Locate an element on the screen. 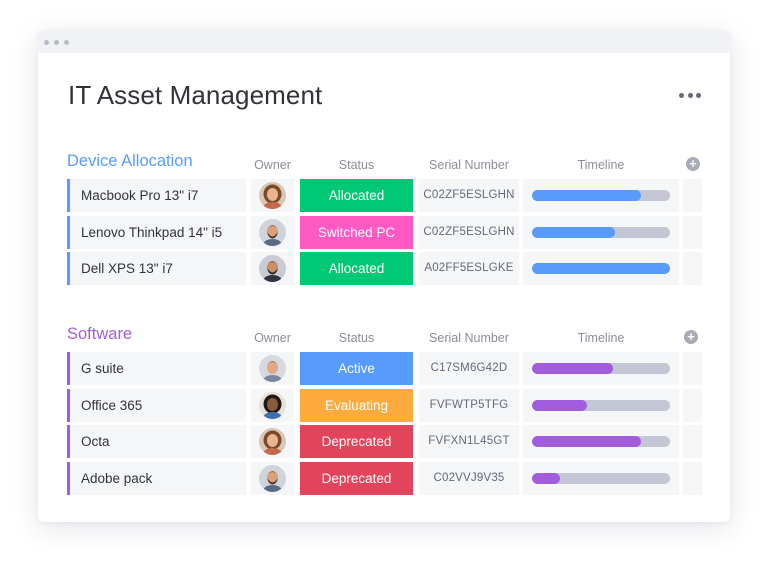 The height and width of the screenshot is (565, 768). table-row: G suite Active C17SM6G42D is located at coordinates (384, 368).